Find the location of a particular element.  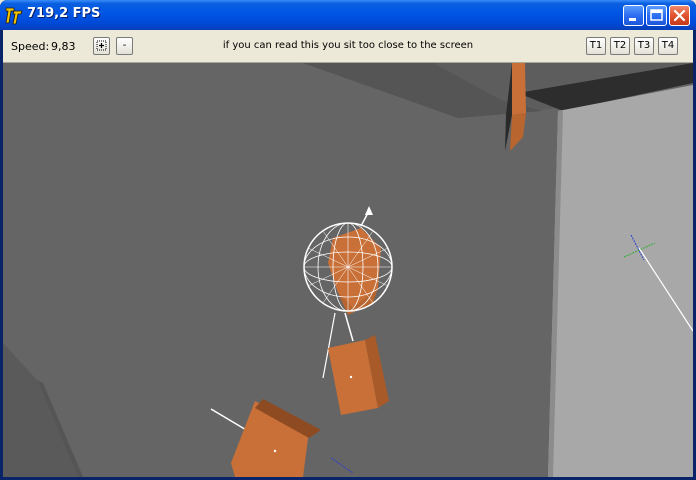

close-button is located at coordinates (679, 15).